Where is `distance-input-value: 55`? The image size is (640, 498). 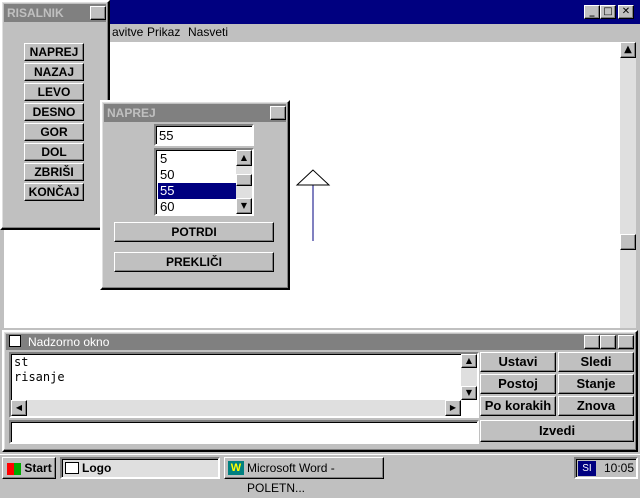 distance-input-value: 55 is located at coordinates (166, 135).